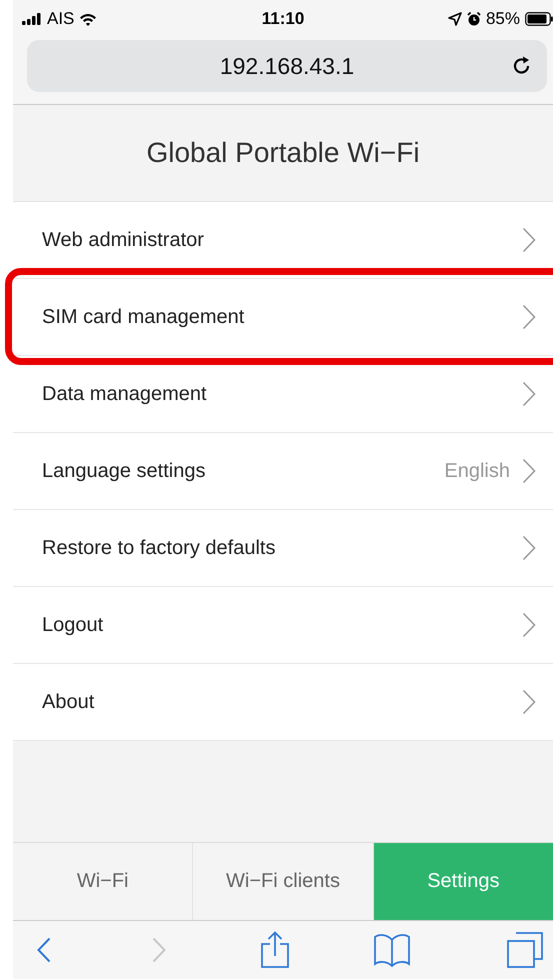 This screenshot has height=979, width=553. I want to click on battery-icon, so click(539, 19).